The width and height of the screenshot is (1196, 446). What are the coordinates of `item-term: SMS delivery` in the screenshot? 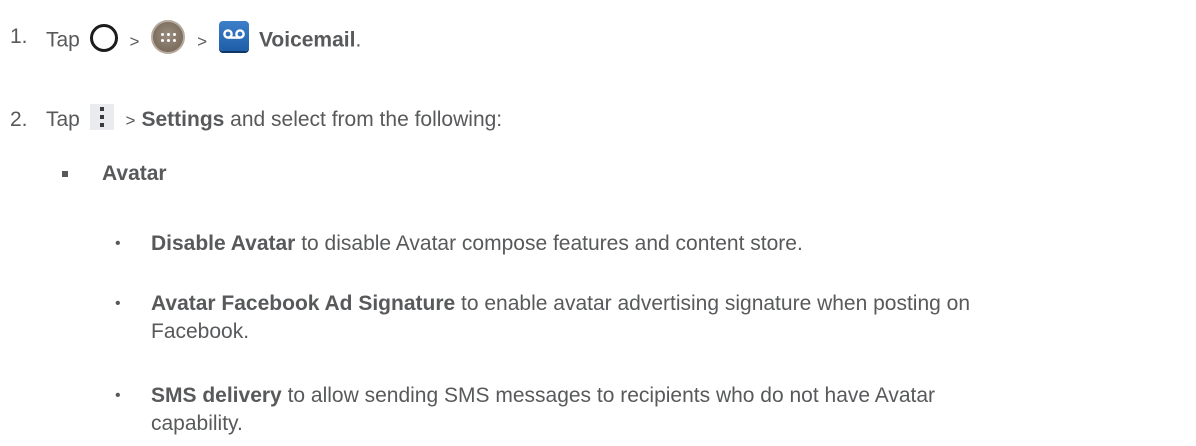 It's located at (216, 395).